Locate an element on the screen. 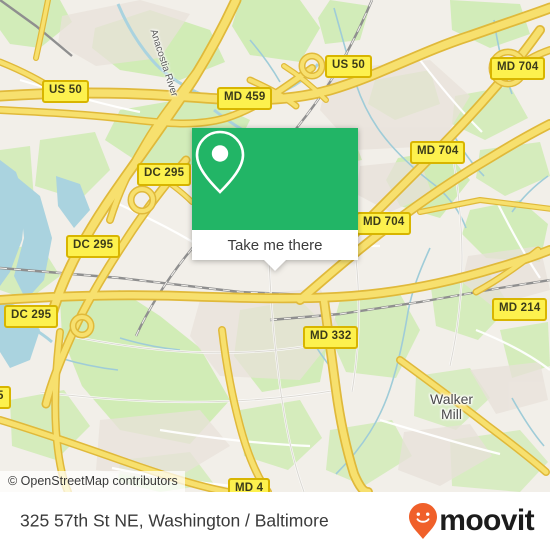  moovit-wordmark: moovit is located at coordinates (486, 520).